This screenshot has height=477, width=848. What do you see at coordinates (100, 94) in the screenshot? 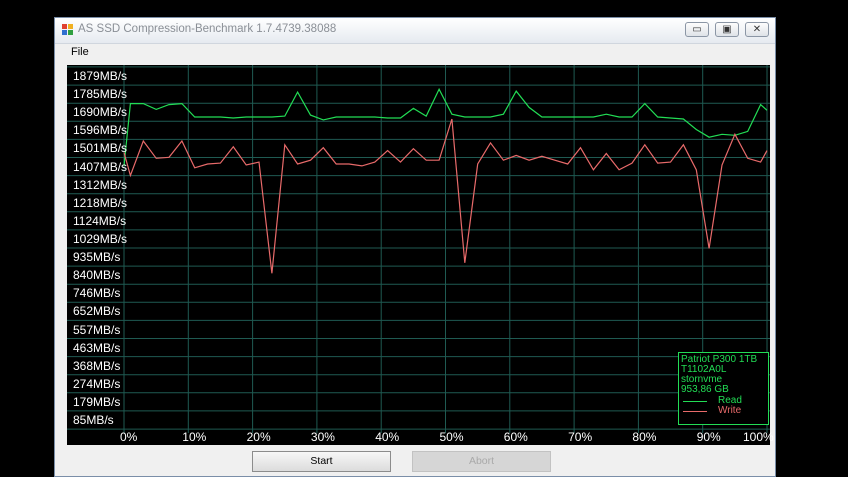
I see `y-tick-label: 1785MB/s` at bounding box center [100, 94].